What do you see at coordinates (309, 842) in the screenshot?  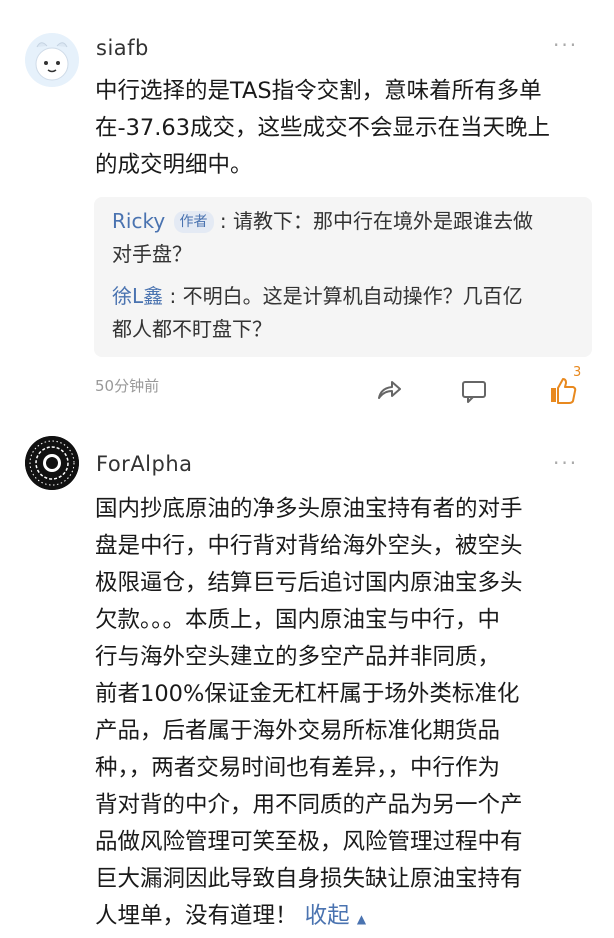 I see `comment-line: 品做风险管理可笑至极，风险管理过程中有` at bounding box center [309, 842].